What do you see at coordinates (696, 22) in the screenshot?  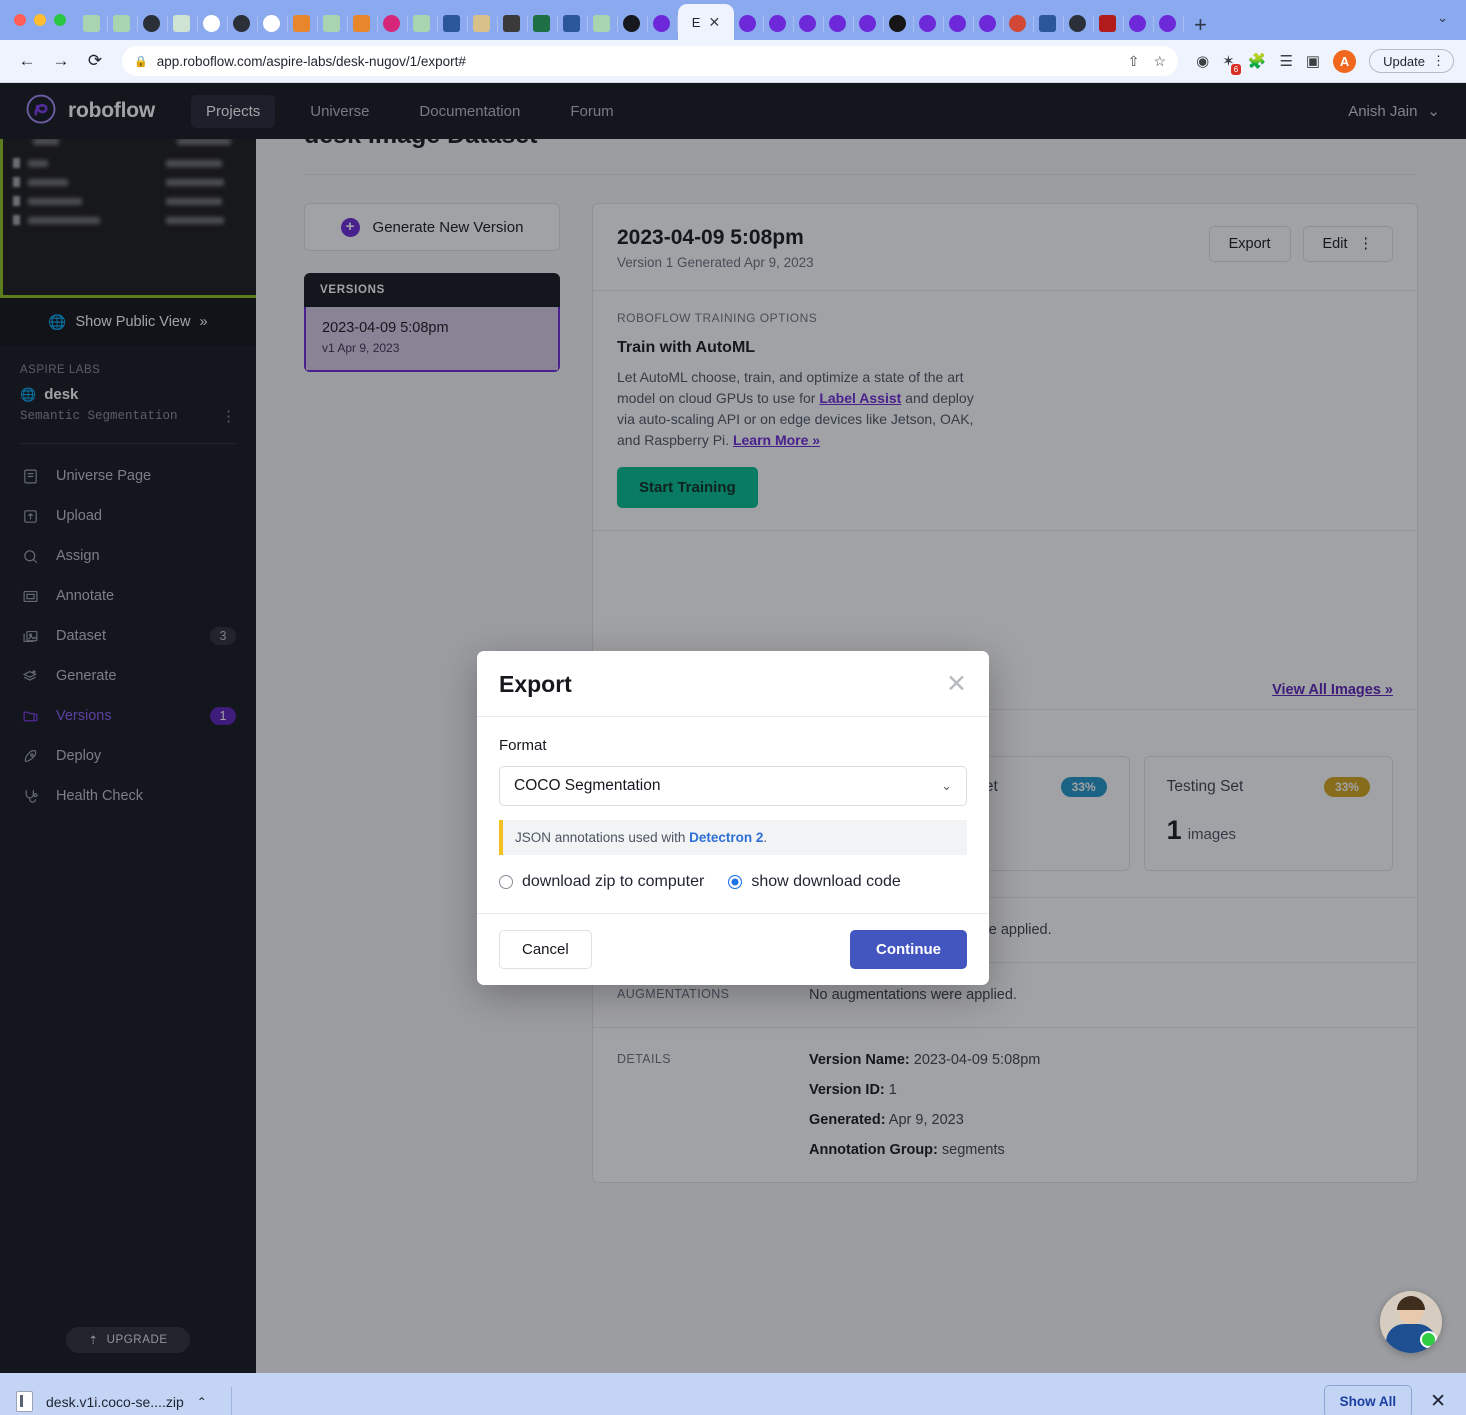 I see `active-tab-title: E` at bounding box center [696, 22].